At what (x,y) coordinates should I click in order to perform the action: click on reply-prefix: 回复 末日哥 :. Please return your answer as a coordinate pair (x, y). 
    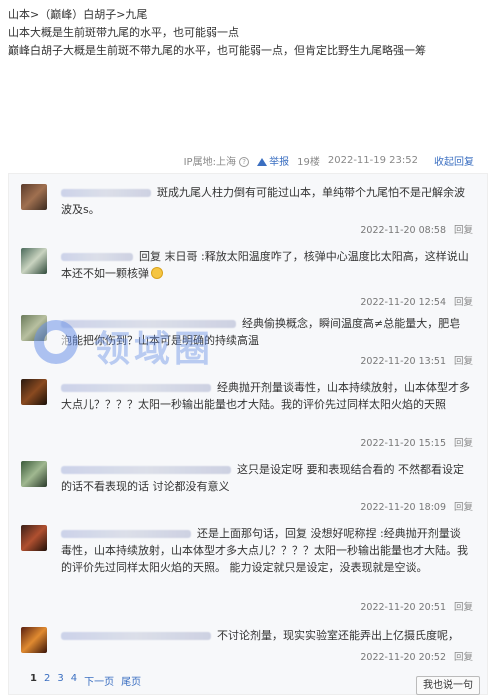
    Looking at the image, I should click on (172, 256).